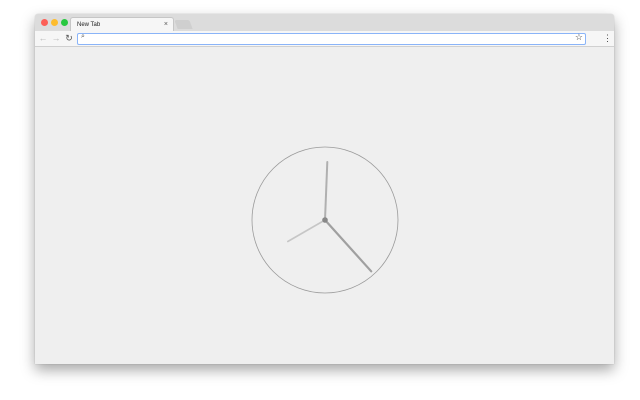  I want to click on star-icon: ☆, so click(579, 37).